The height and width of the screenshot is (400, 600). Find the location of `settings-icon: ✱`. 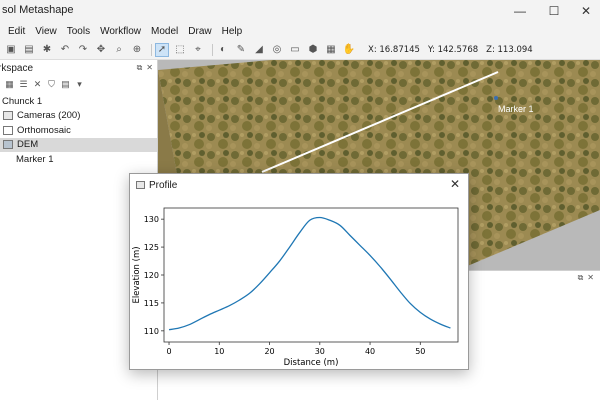

settings-icon: ✱ is located at coordinates (47, 50).